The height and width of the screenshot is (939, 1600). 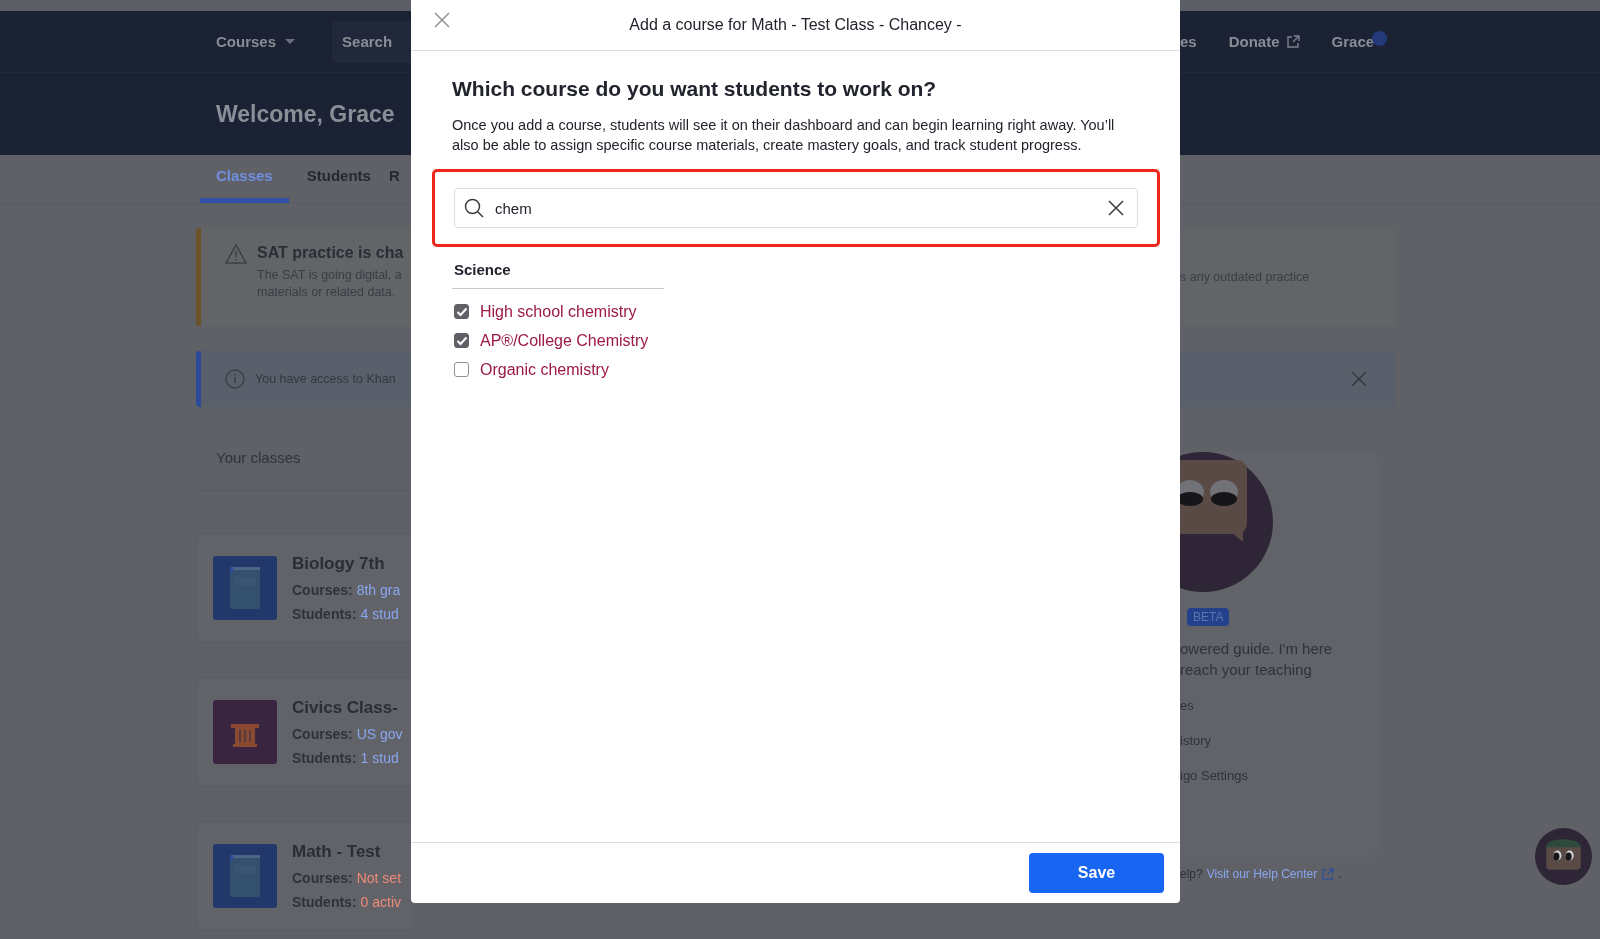 I want to click on nav-link: es, so click(x=1188, y=35).